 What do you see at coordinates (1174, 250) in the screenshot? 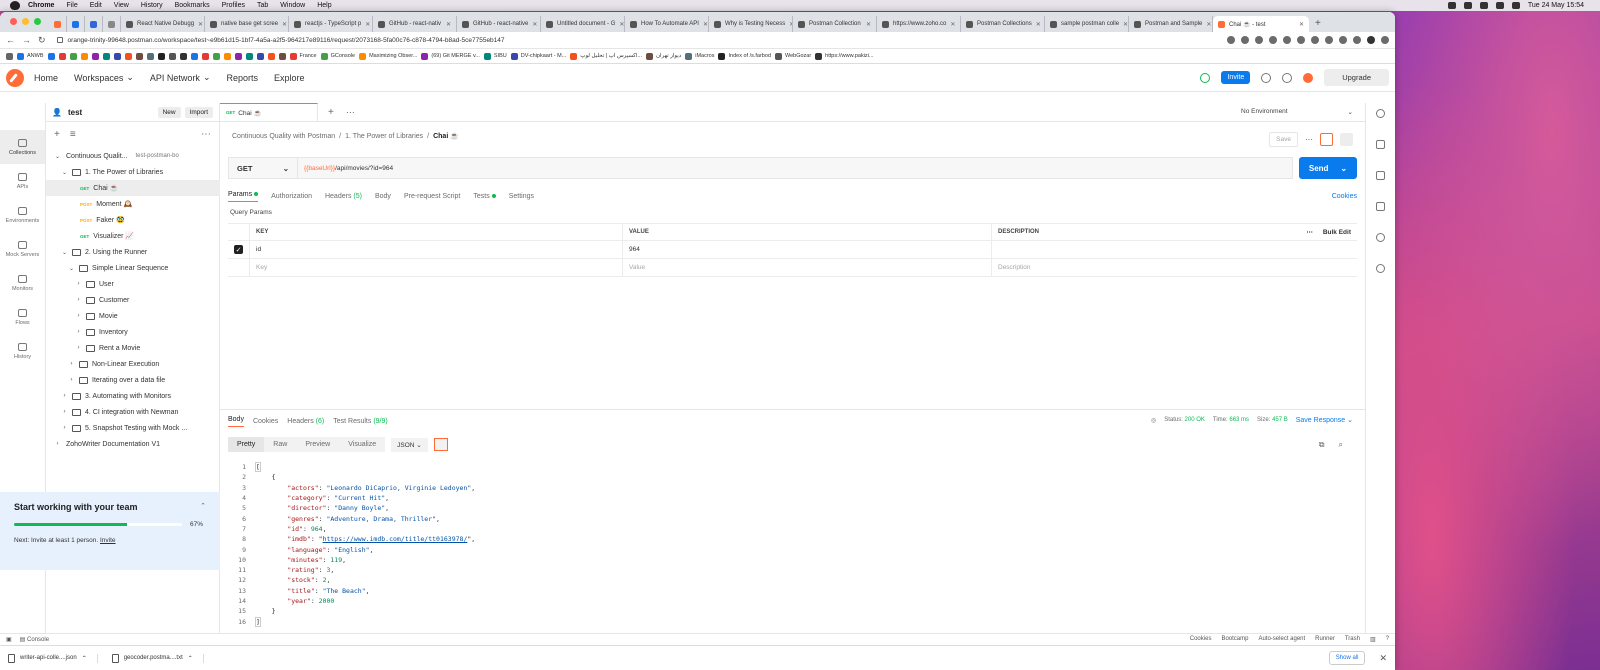
I see `param-description-input` at bounding box center [1174, 250].